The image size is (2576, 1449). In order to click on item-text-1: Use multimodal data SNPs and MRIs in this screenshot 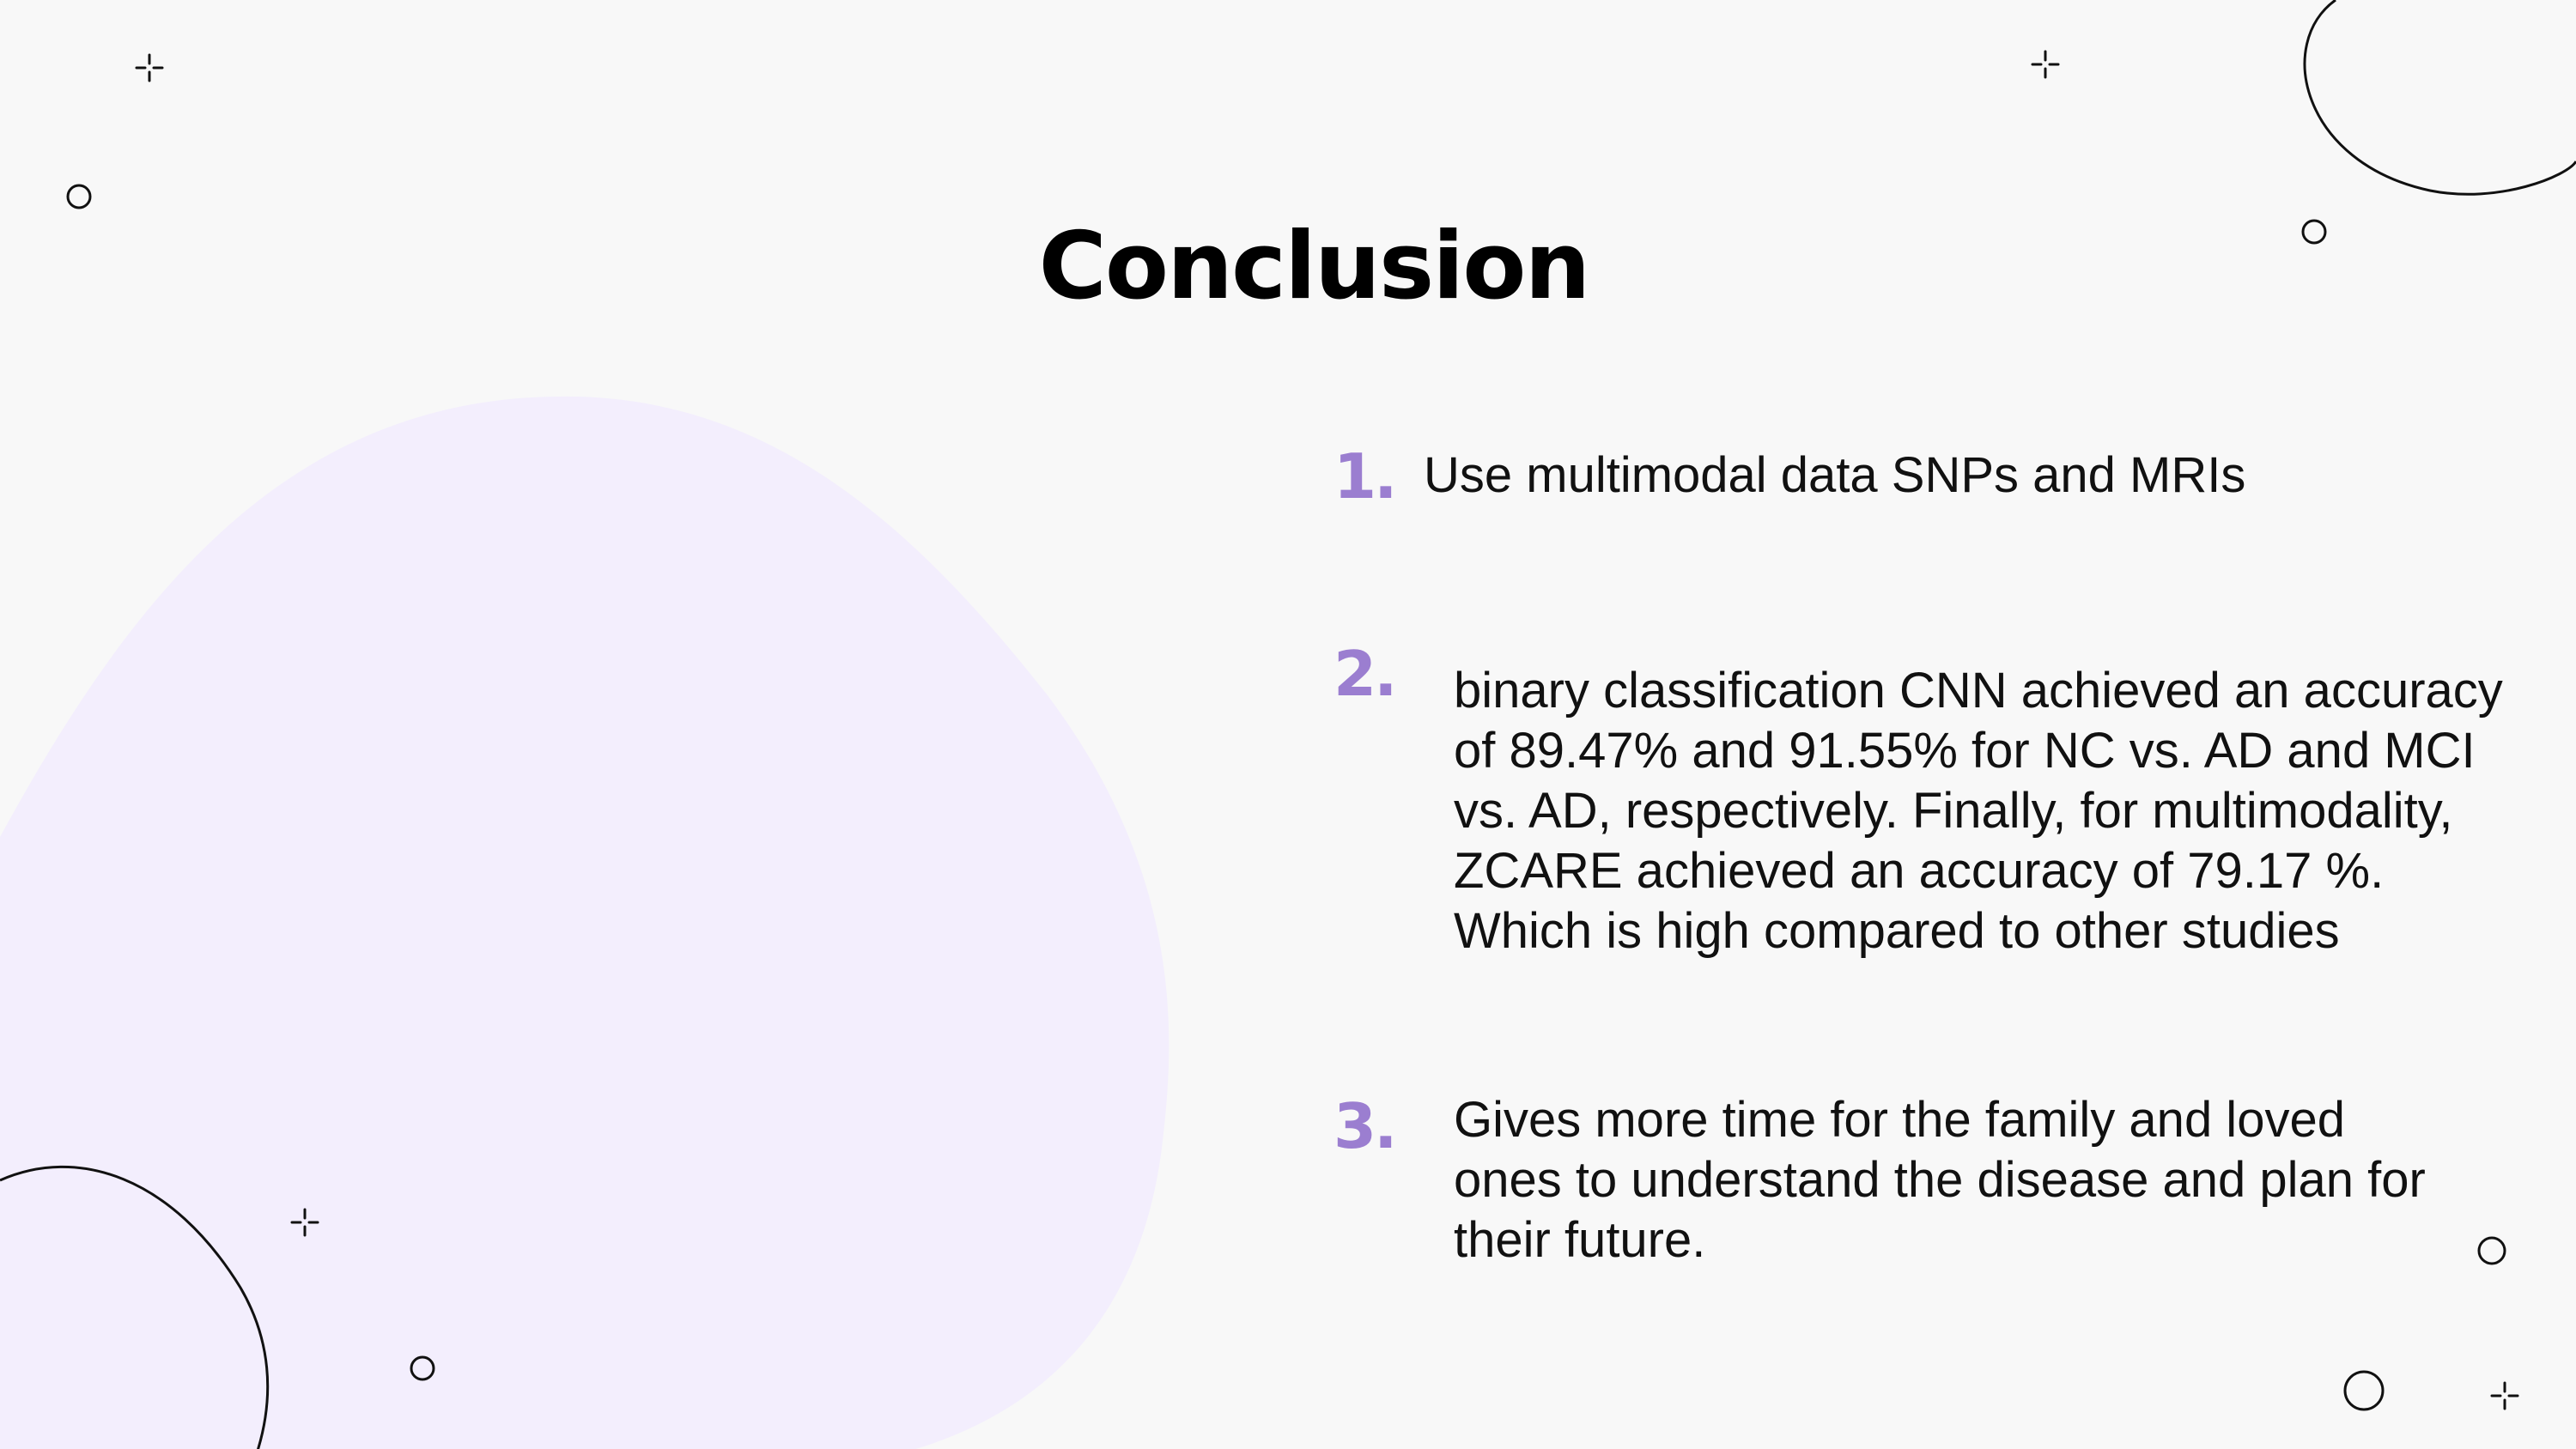, I will do `click(1835, 475)`.